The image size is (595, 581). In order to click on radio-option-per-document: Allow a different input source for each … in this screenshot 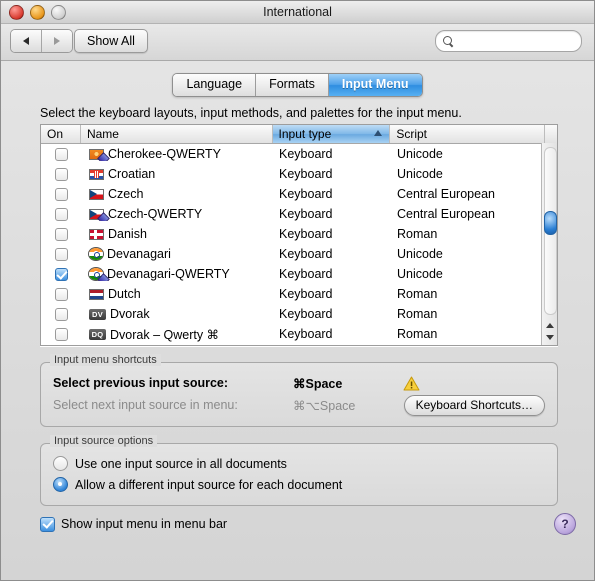, I will do `click(299, 484)`.